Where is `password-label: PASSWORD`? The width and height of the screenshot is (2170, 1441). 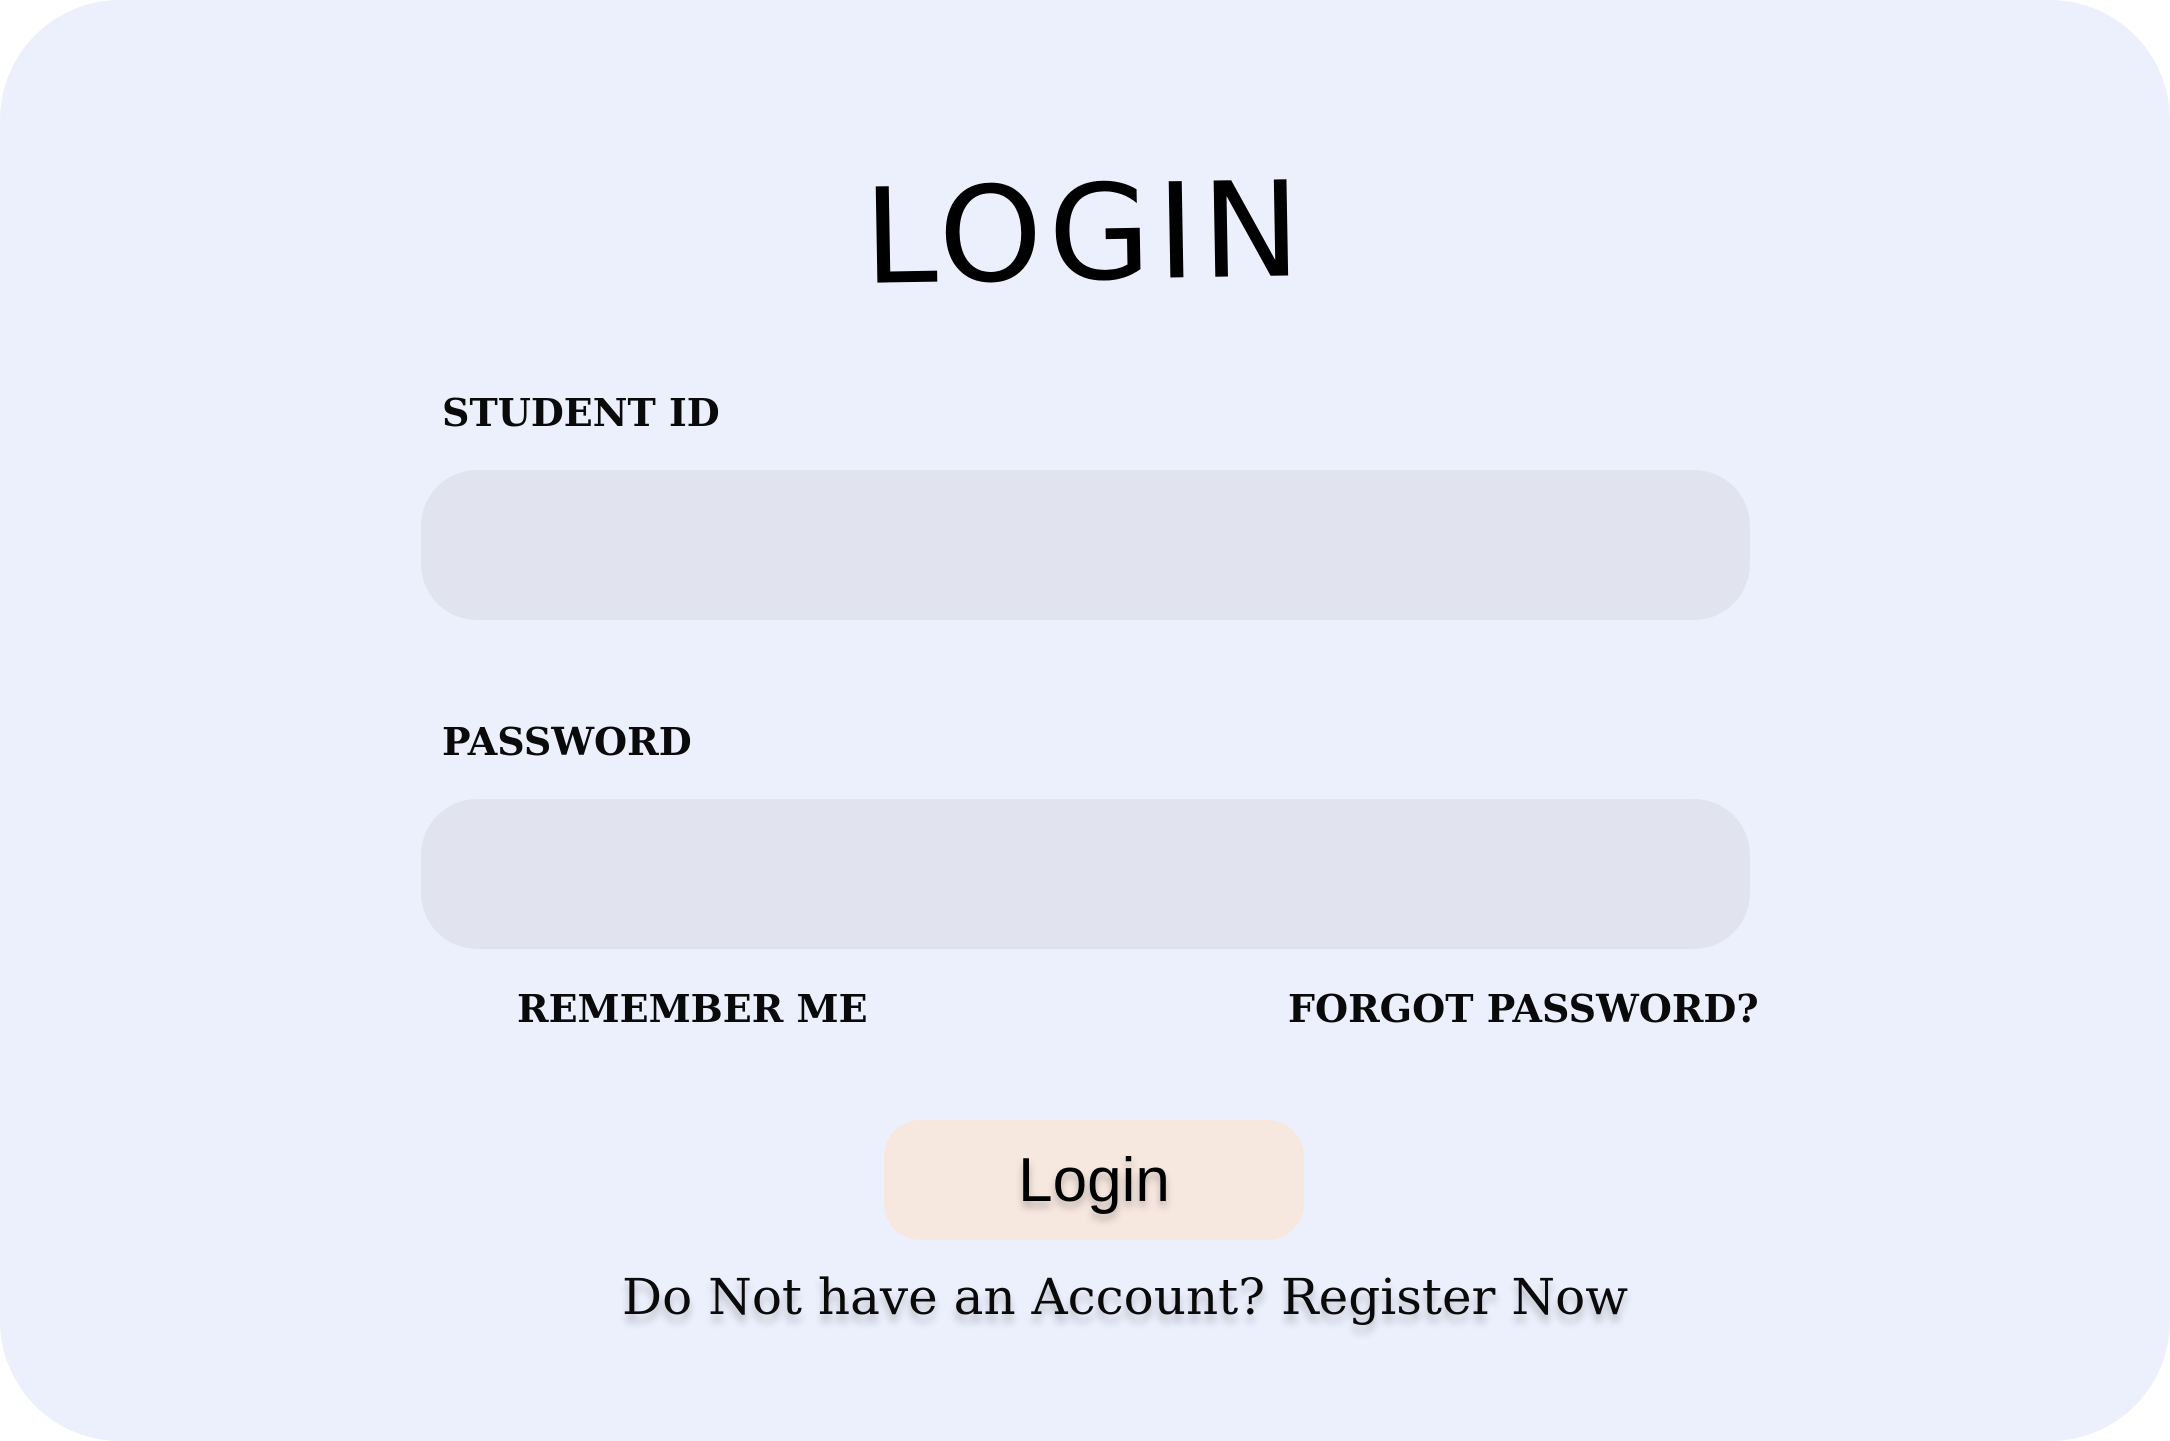 password-label: PASSWORD is located at coordinates (567, 741).